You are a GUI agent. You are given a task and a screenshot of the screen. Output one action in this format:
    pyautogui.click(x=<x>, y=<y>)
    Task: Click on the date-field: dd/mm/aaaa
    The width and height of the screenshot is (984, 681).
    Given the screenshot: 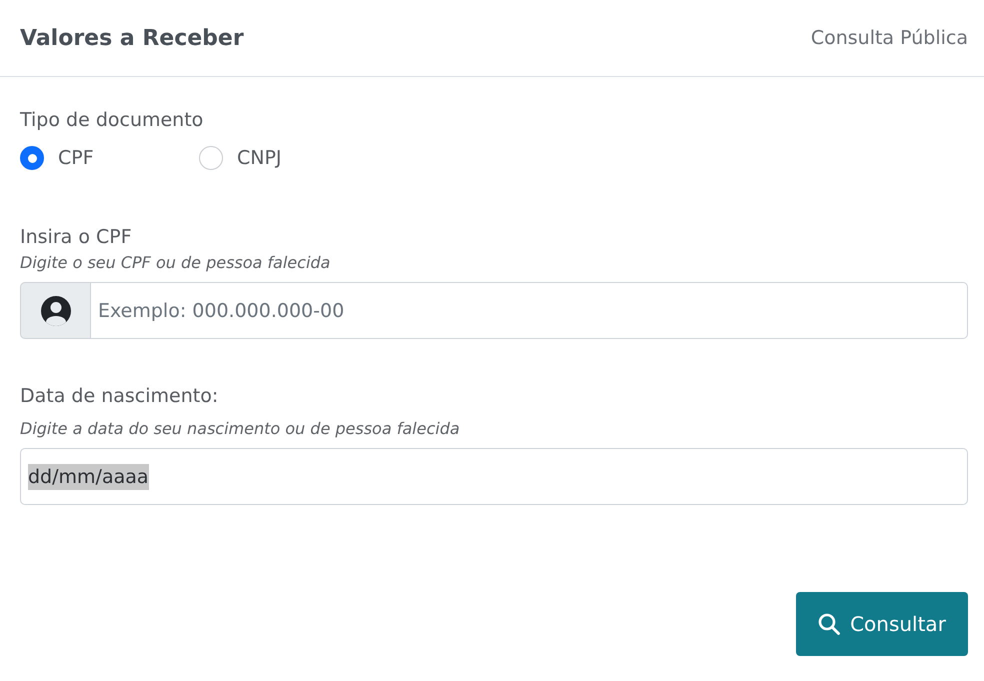 What is the action you would take?
    pyautogui.click(x=494, y=476)
    